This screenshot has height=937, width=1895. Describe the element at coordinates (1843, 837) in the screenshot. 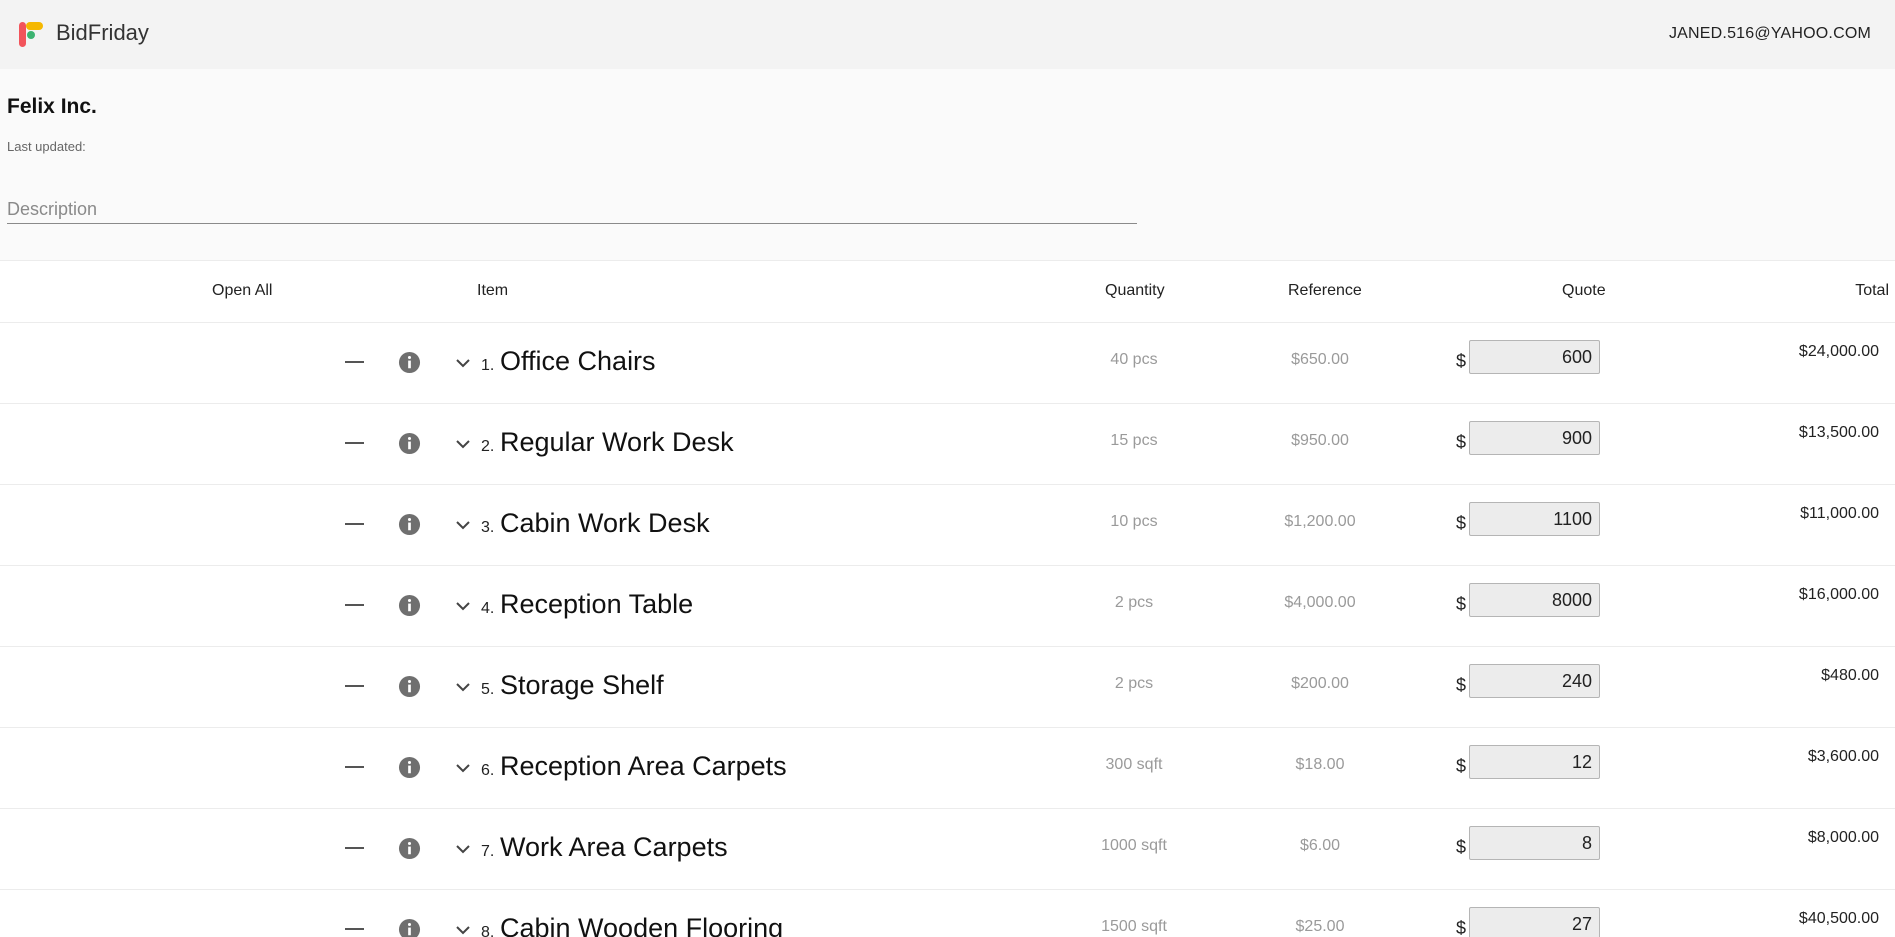

I see `item-total: $8,000.00` at that location.